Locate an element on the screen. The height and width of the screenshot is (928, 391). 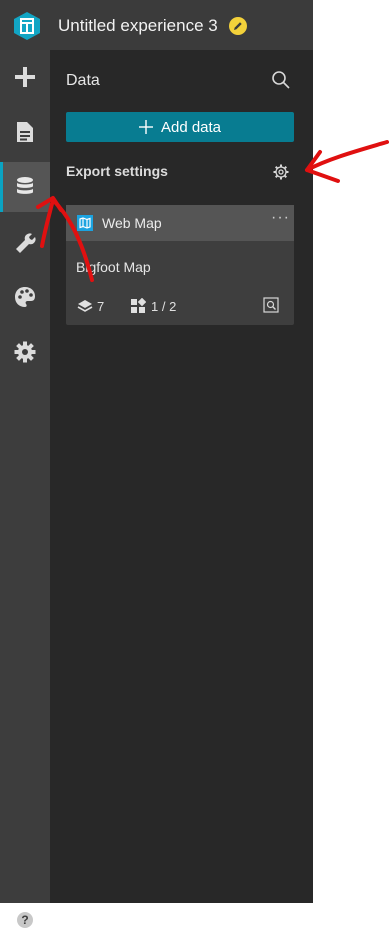
data-source-type-label: Web Map is located at coordinates (132, 223).